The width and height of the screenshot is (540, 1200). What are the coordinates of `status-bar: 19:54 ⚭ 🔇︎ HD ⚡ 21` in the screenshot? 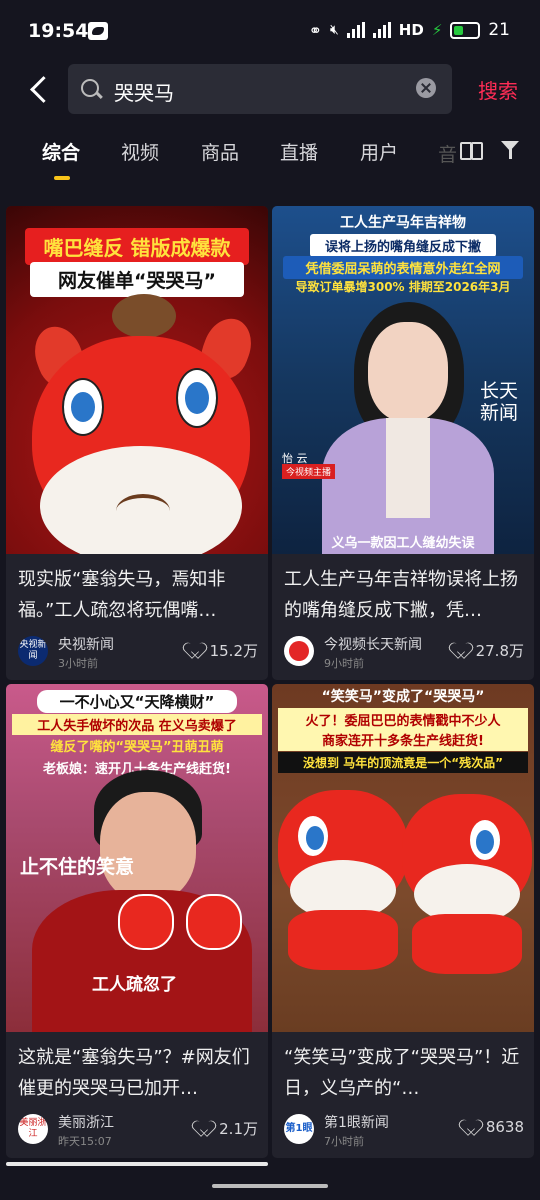 It's located at (270, 31).